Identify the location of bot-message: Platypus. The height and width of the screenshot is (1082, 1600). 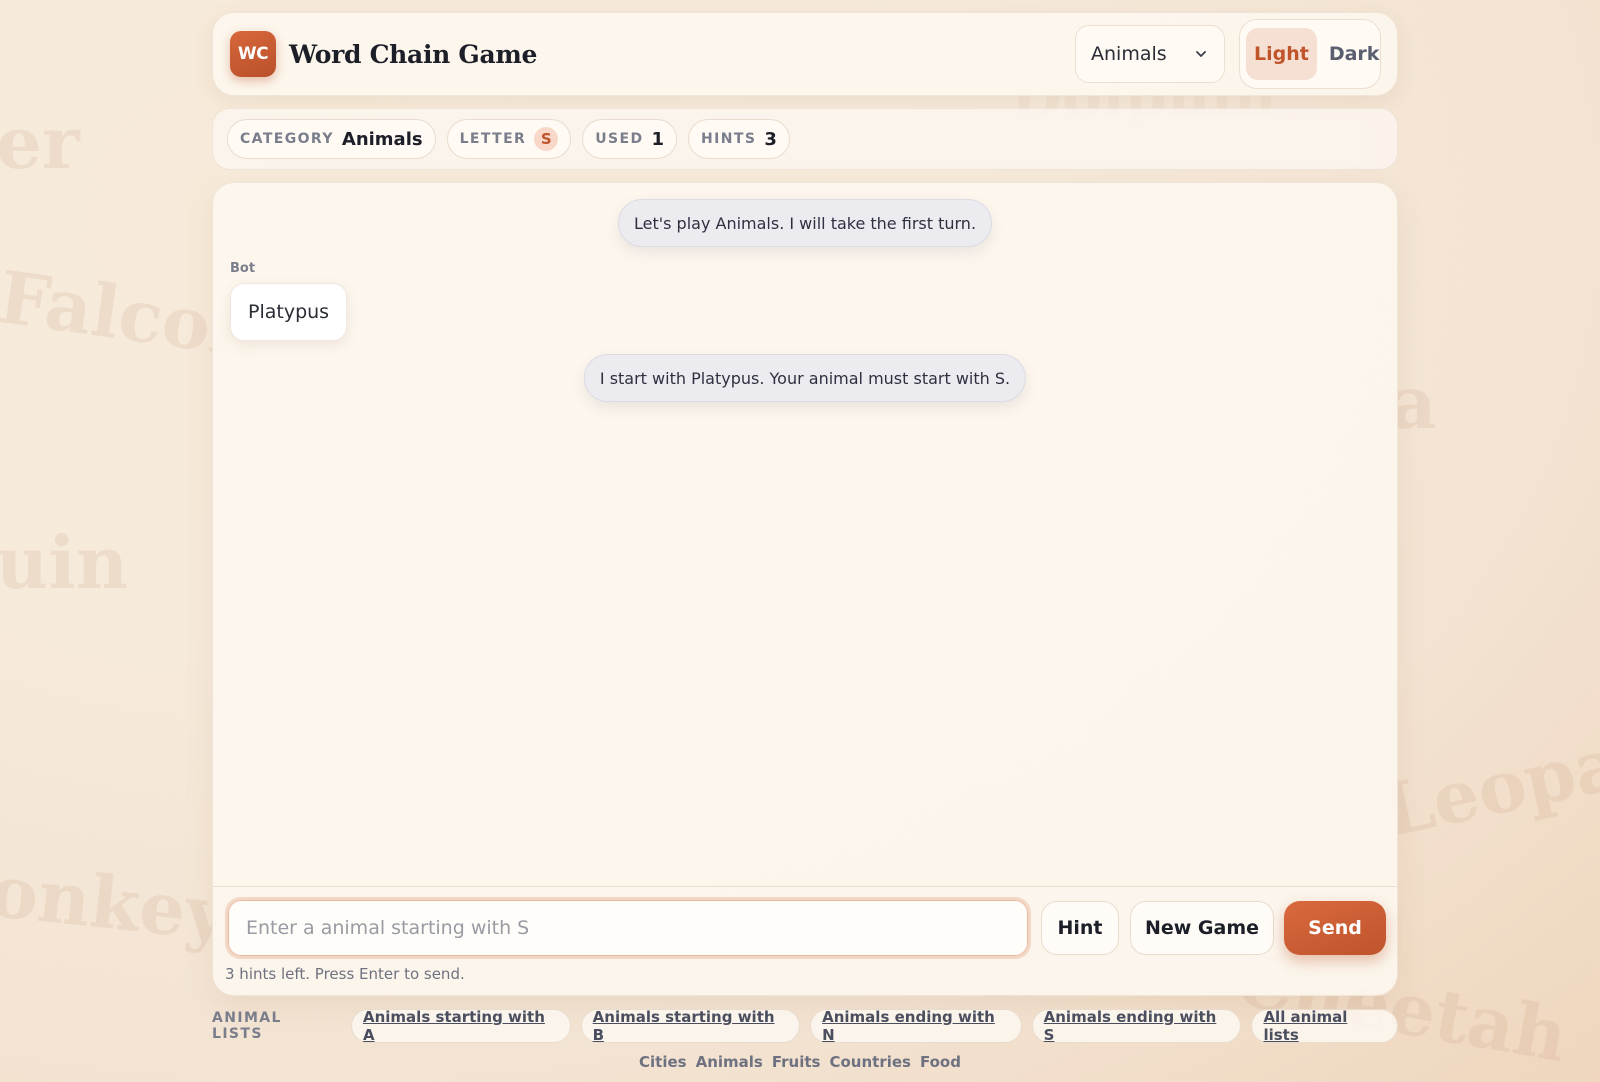
(289, 312).